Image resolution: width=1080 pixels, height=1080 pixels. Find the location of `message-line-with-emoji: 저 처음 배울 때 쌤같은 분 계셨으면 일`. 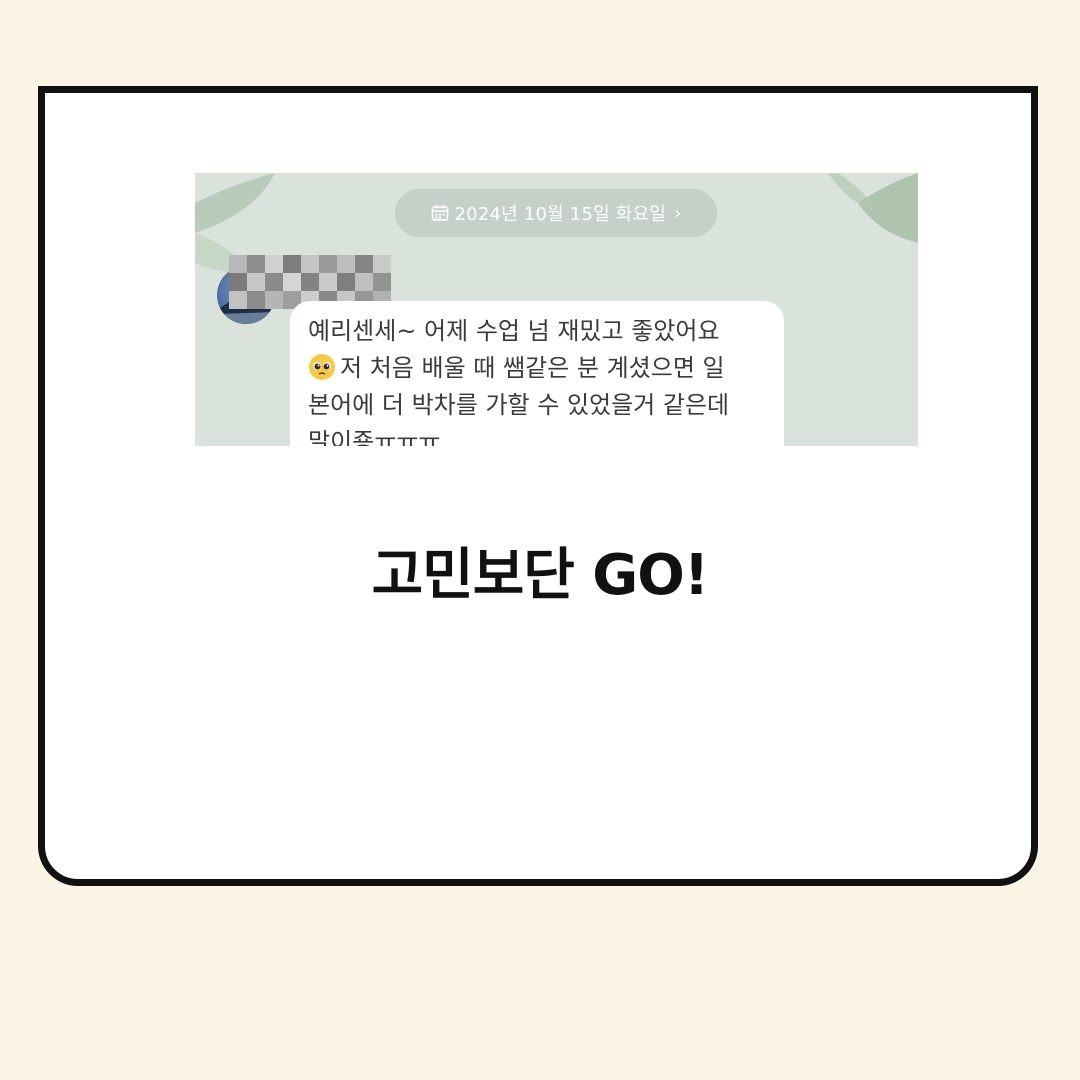

message-line-with-emoji: 저 처음 배울 때 쌤같은 분 계셨으면 일 is located at coordinates (543, 368).